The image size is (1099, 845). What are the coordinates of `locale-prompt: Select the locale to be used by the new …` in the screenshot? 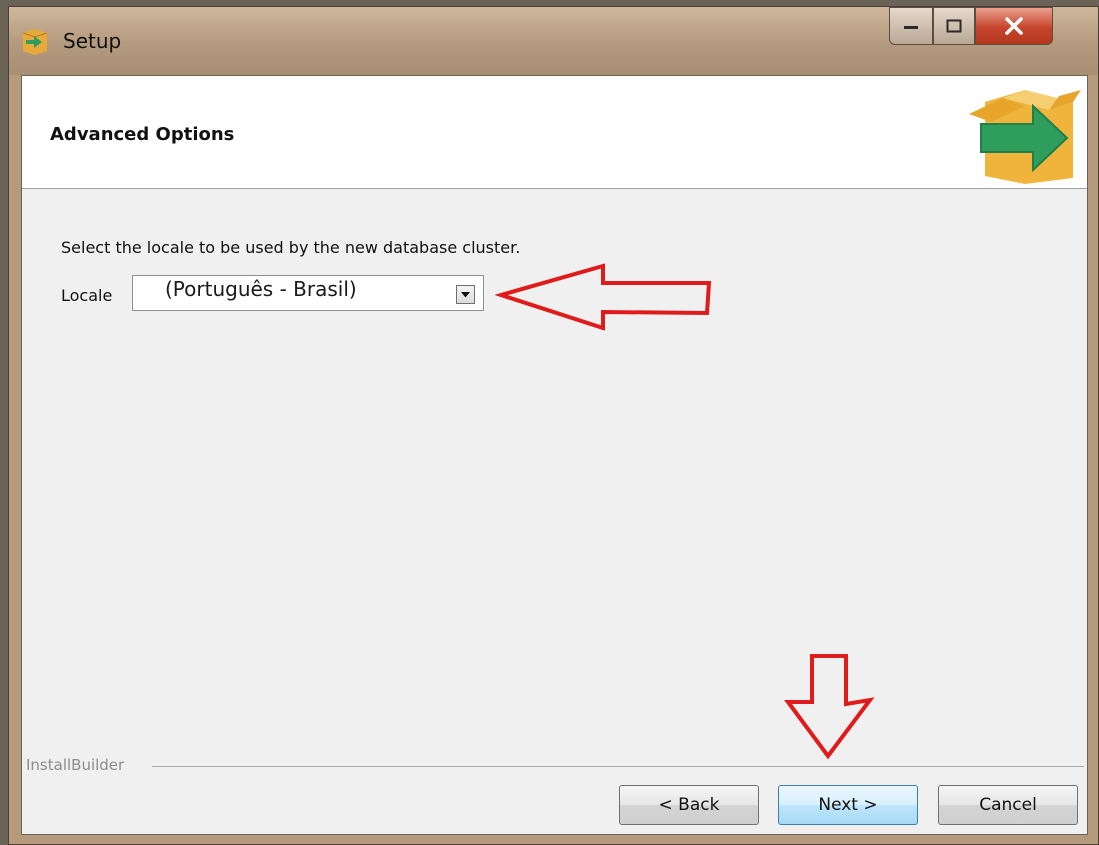 It's located at (291, 247).